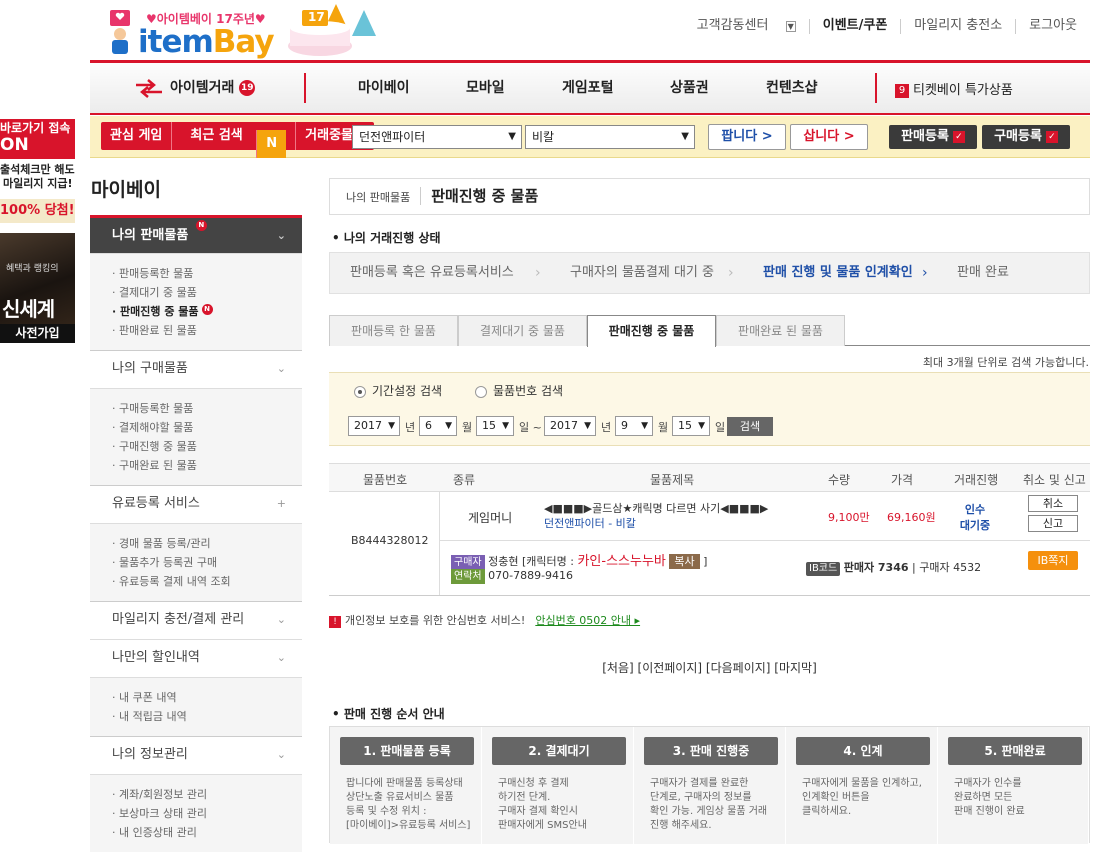  Describe the element at coordinates (780, 330) in the screenshot. I see `tab-completed: 판매완료 된 물품` at that location.